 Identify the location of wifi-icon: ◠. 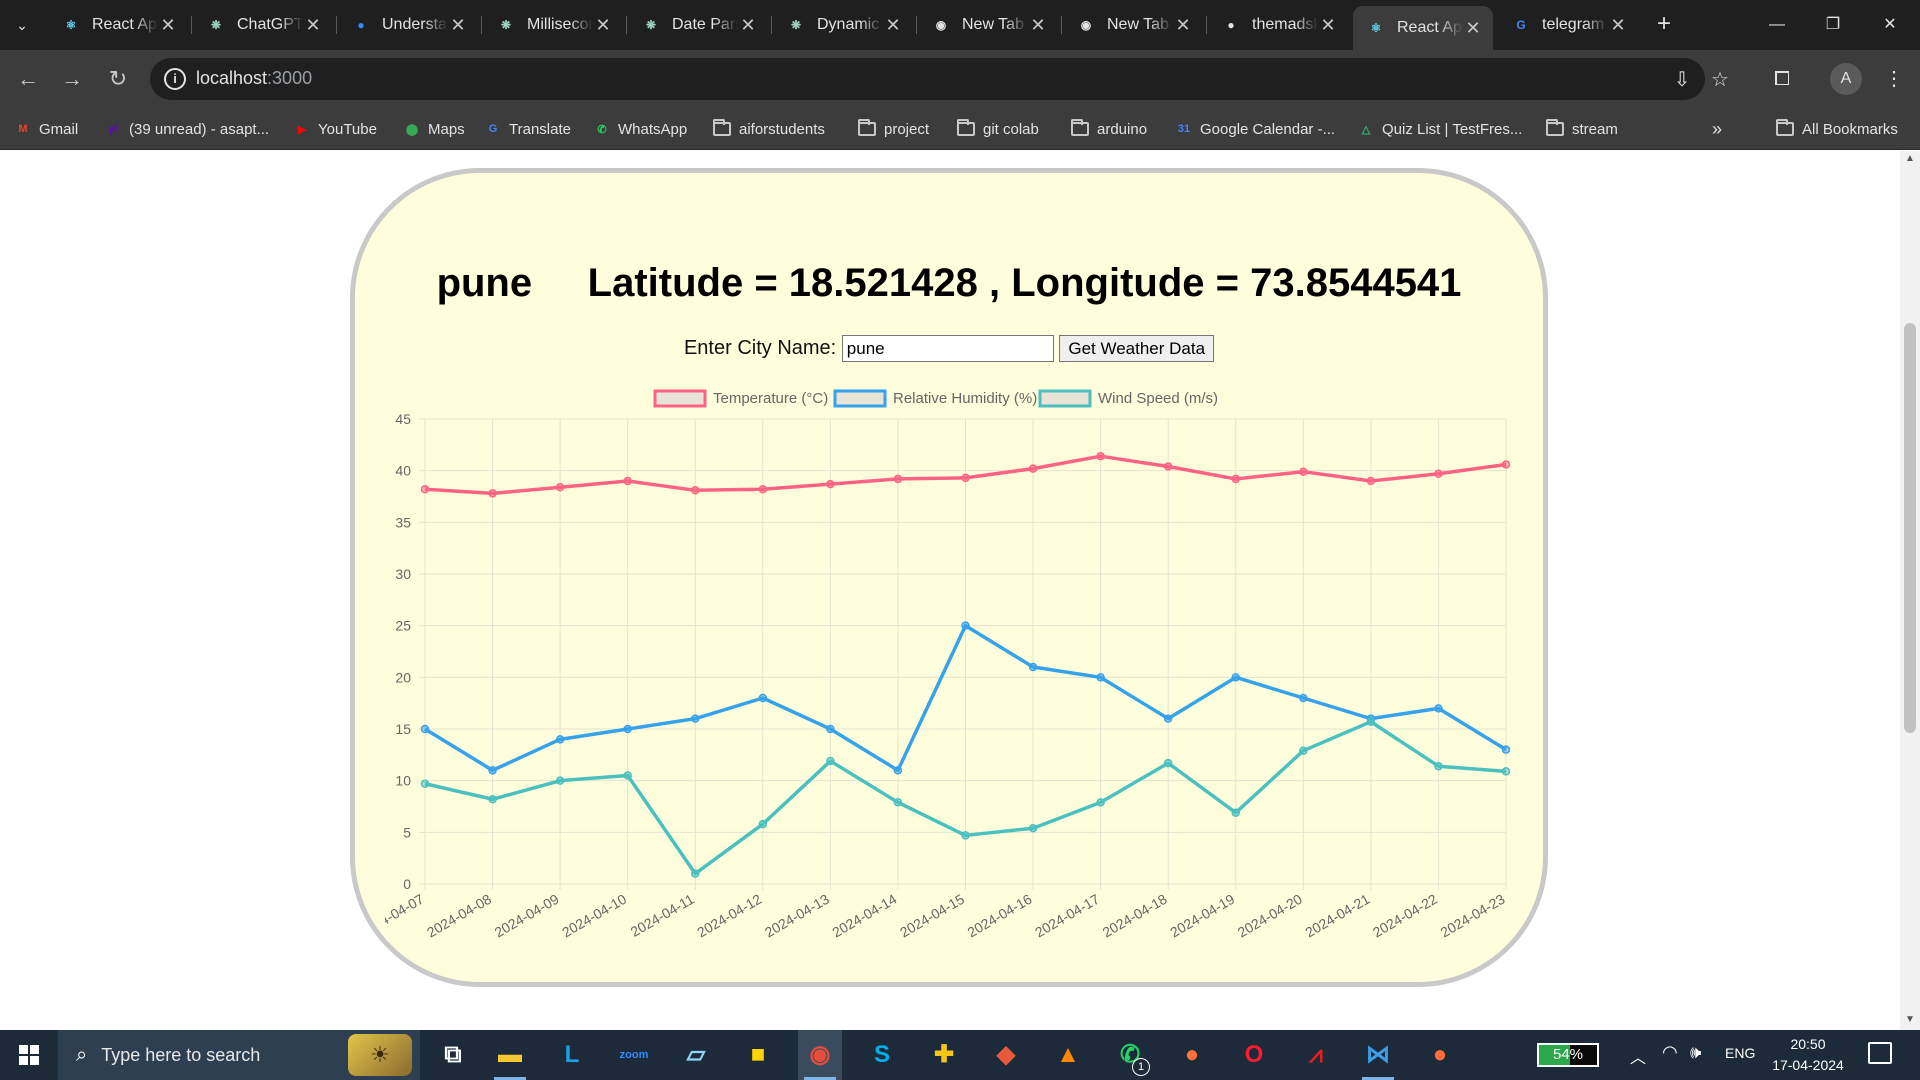
(1670, 1052).